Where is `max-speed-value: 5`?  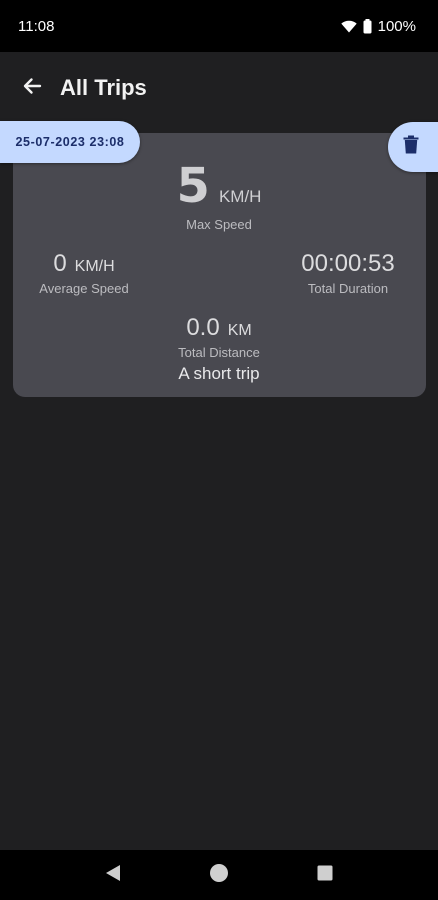 max-speed-value: 5 is located at coordinates (193, 186).